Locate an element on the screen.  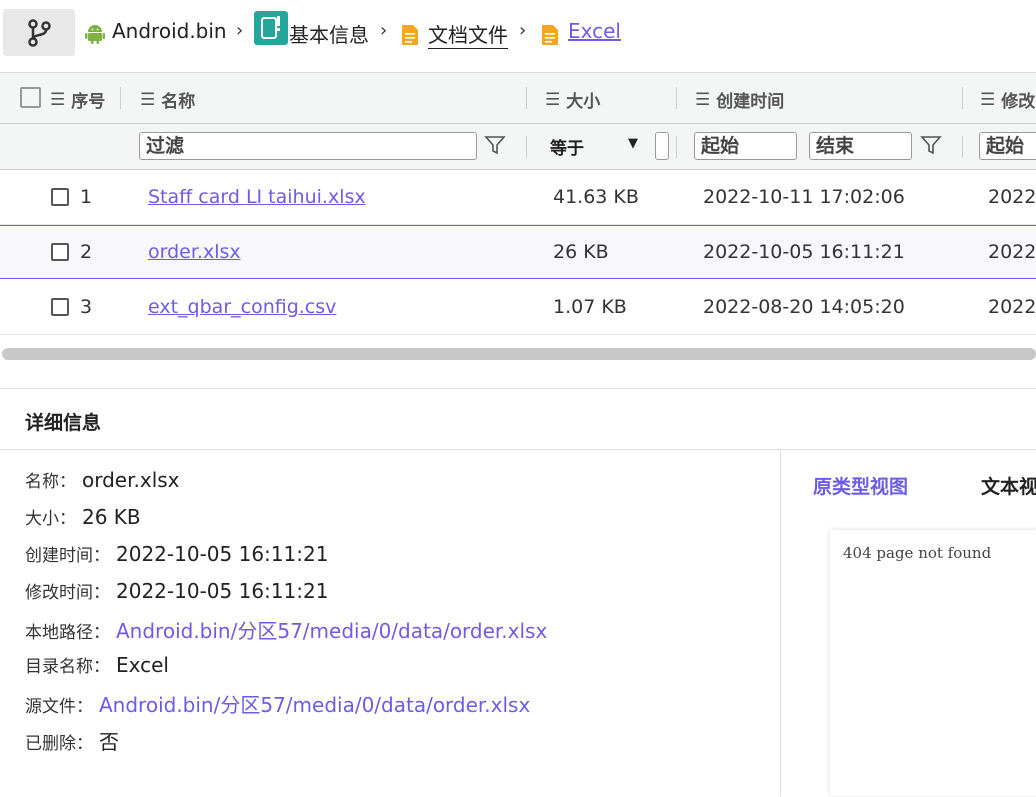
table-header: ☰ 序号 ☰ 名称 ☰ 大小 ☰ 创建时间 ☰ 修改 is located at coordinates (518, 98).